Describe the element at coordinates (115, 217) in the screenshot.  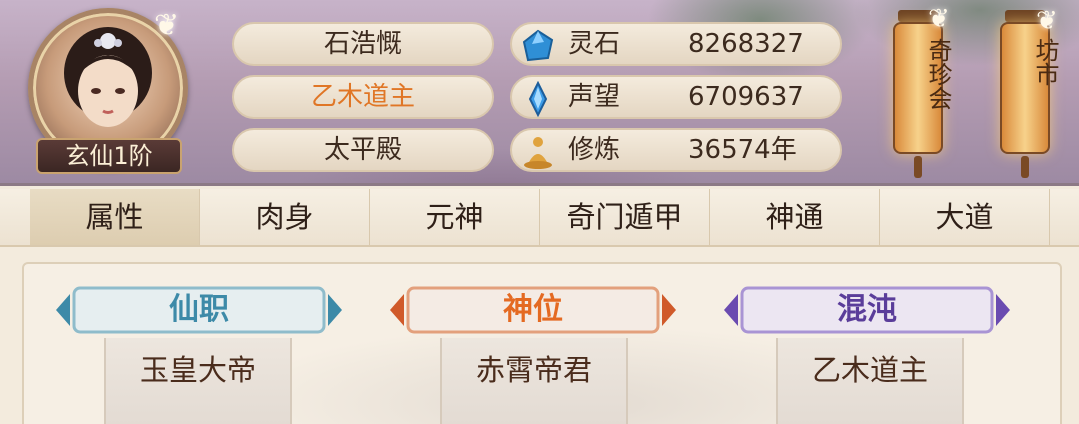
I see `tab-attributes: 属性` at that location.